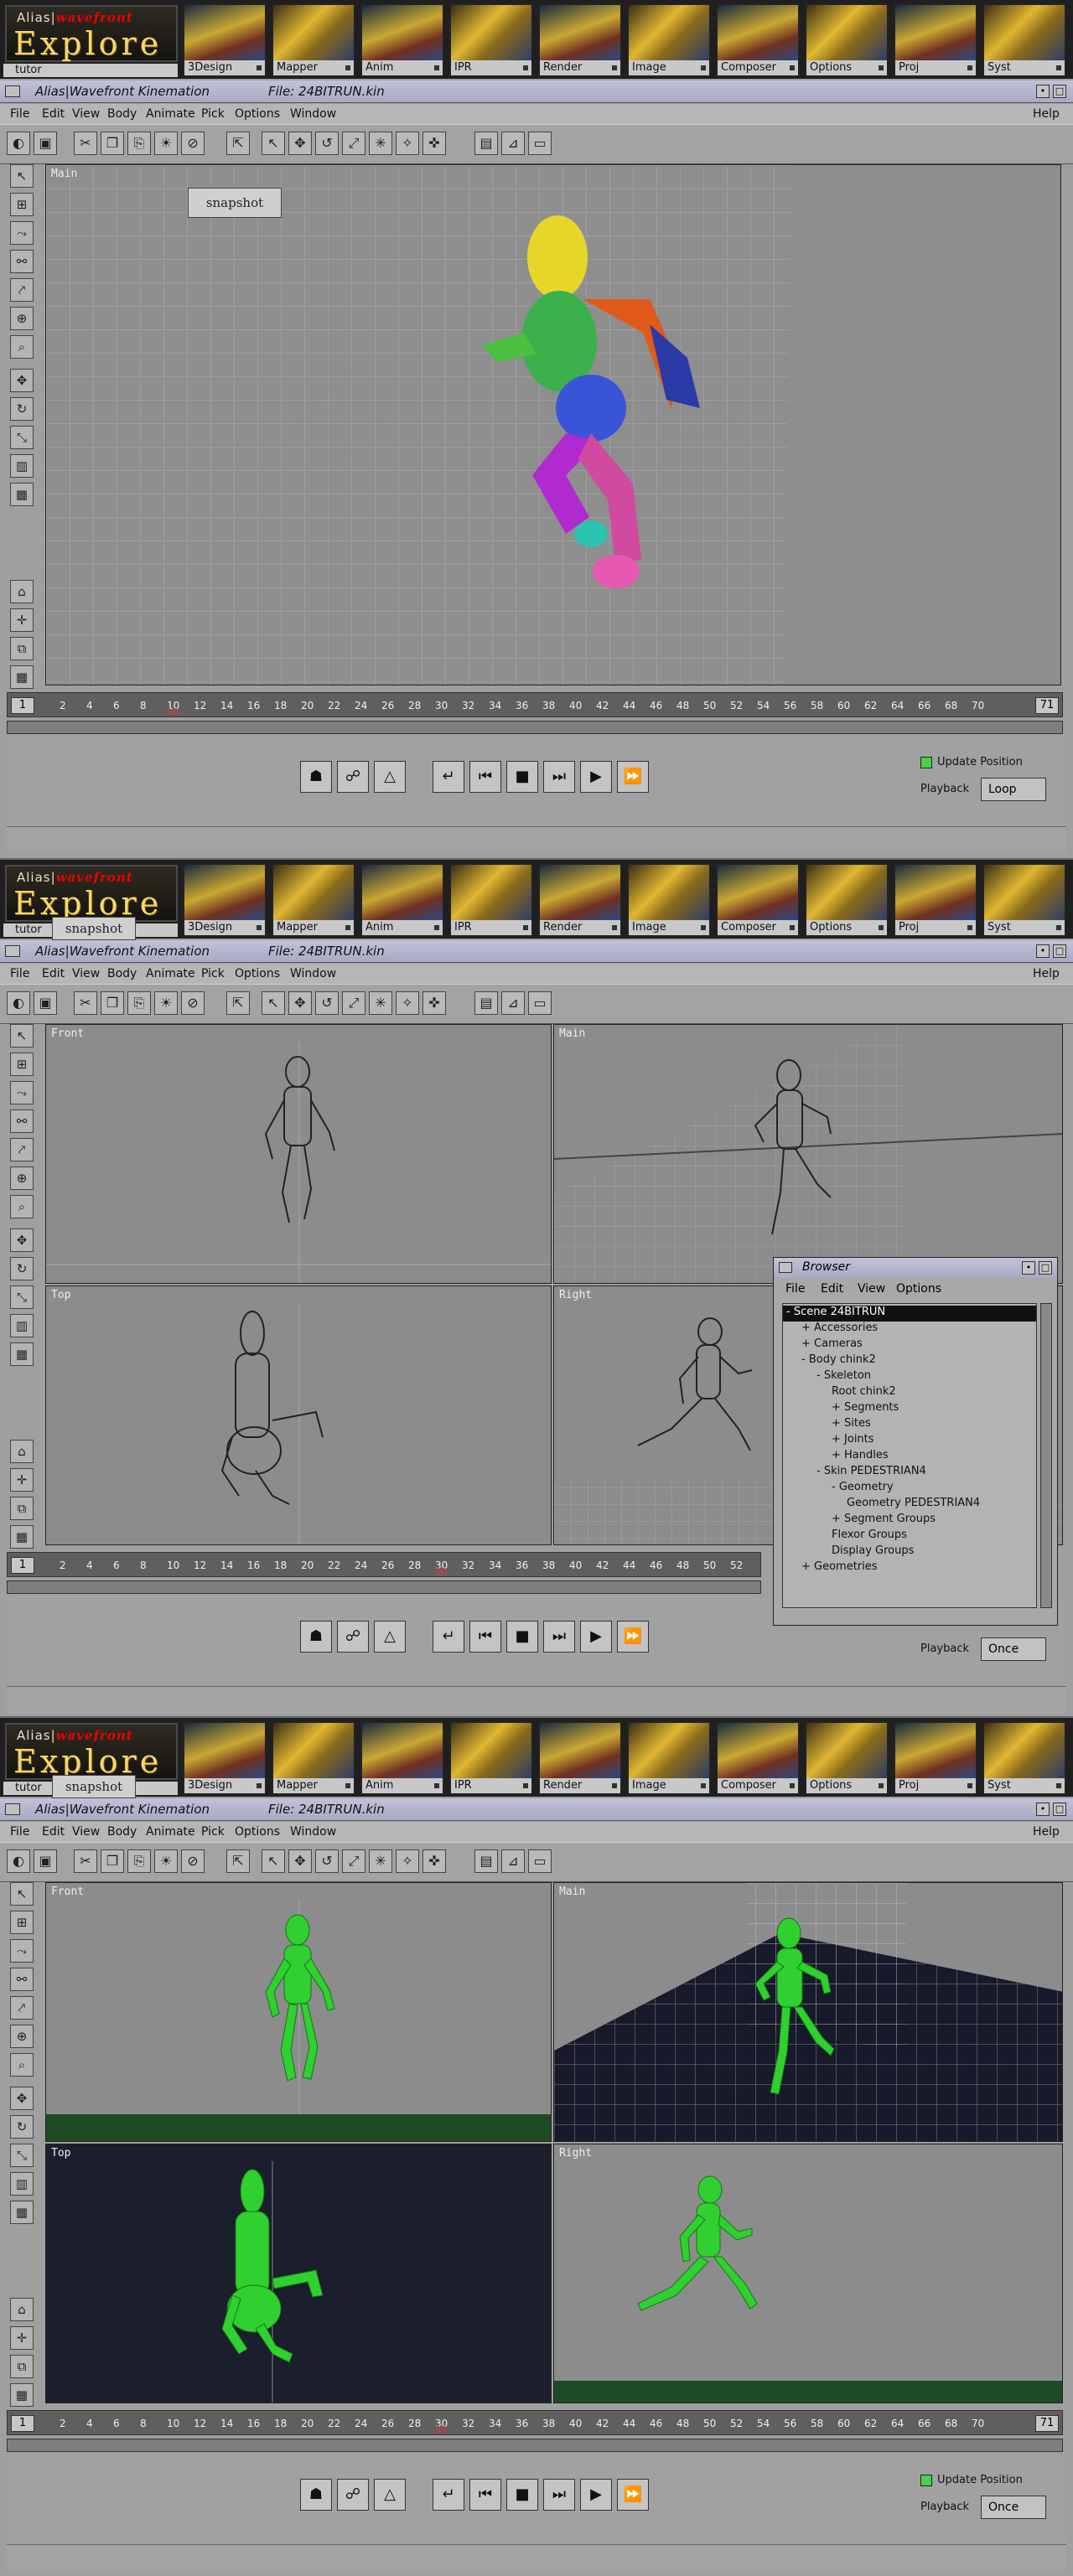 The width and height of the screenshot is (1073, 2576). I want to click on scale-tool-icon: ⤡, so click(22, 437).